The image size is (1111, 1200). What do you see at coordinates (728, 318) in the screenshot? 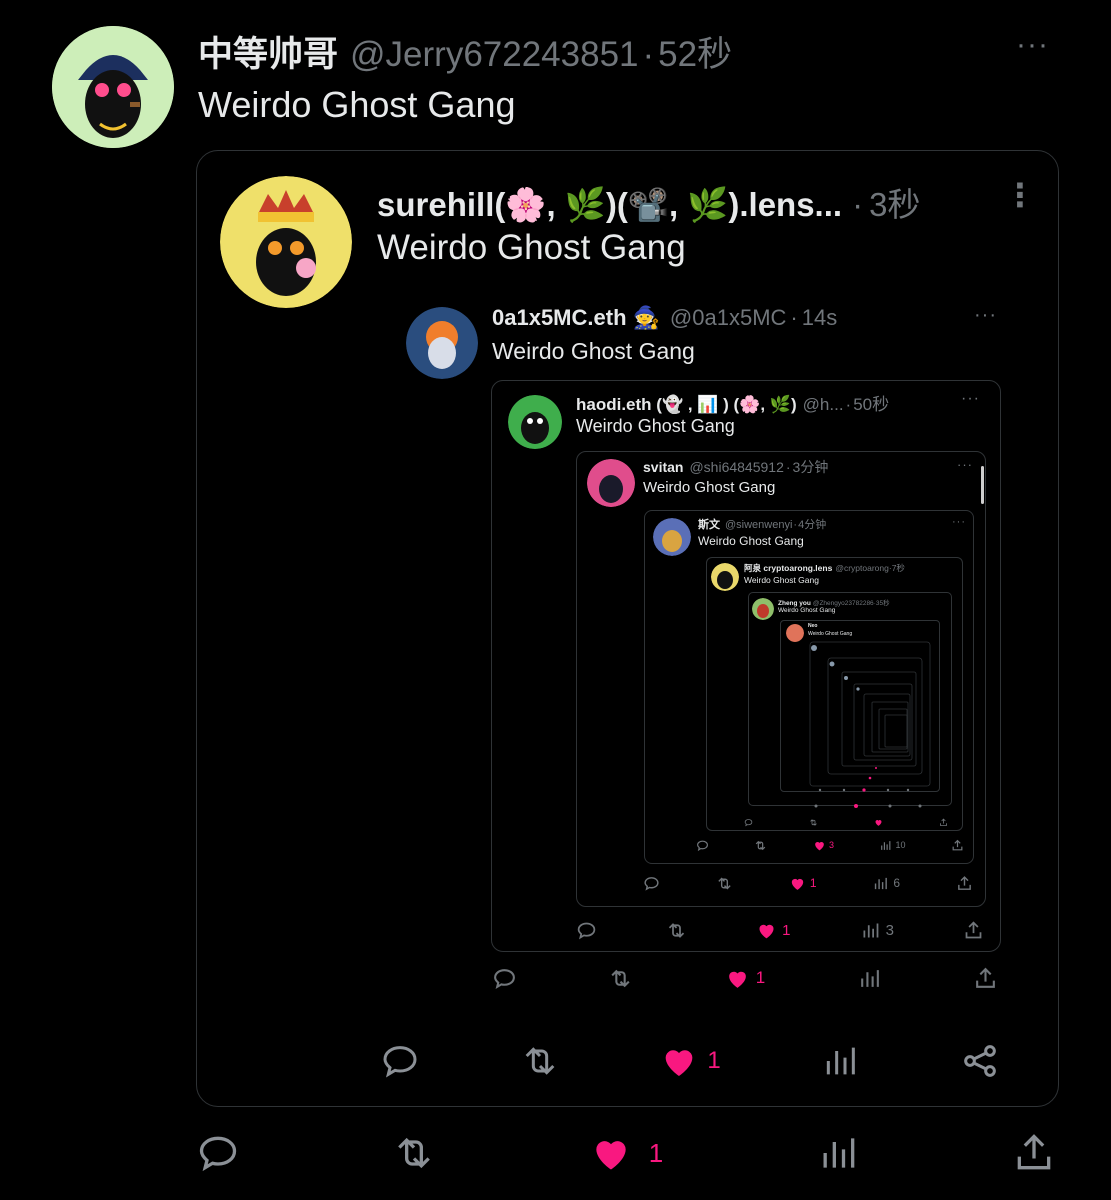
I see `handle: @0a1x5MC` at bounding box center [728, 318].